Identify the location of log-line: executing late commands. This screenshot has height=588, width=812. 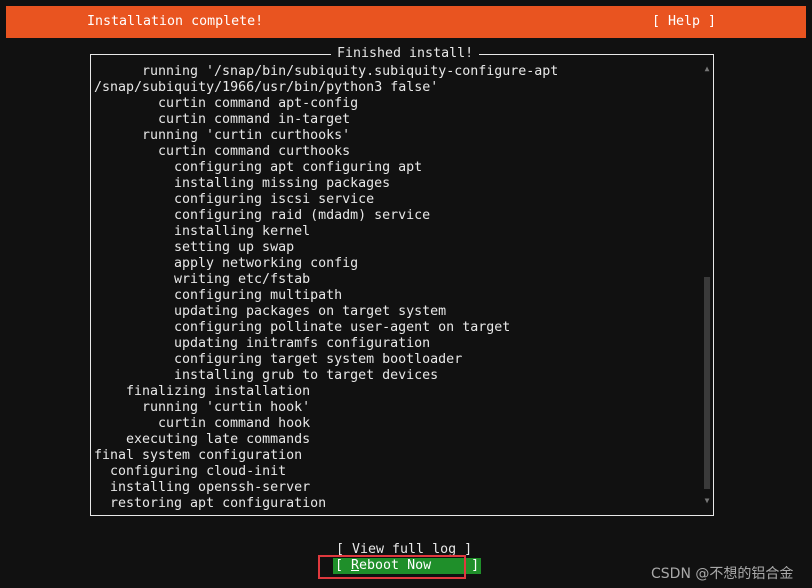
(218, 439).